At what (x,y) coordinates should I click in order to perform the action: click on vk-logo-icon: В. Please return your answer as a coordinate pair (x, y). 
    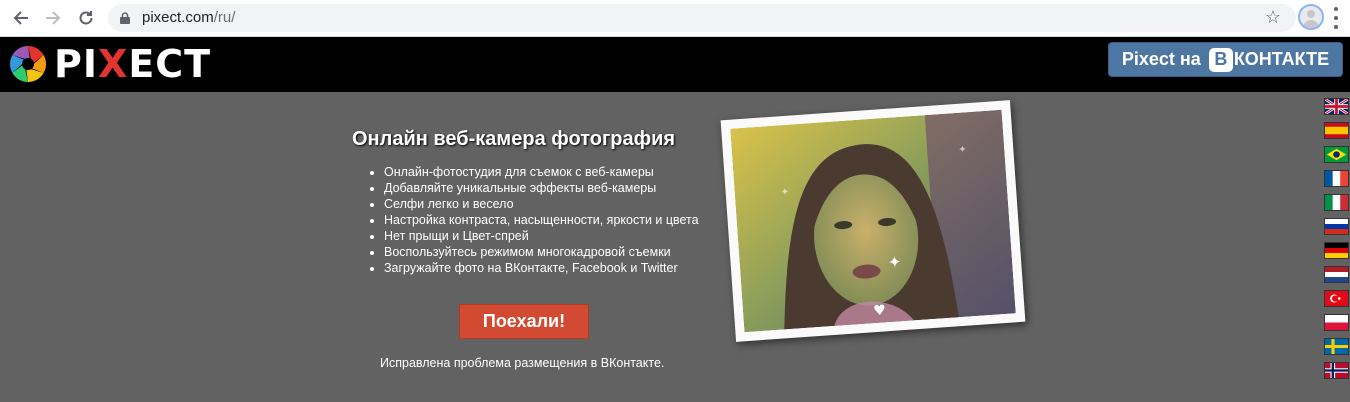
    Looking at the image, I should click on (1220, 59).